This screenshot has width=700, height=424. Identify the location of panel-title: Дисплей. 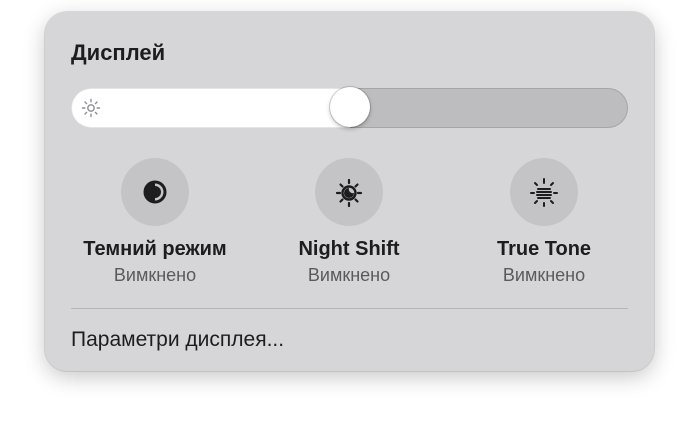
(118, 52).